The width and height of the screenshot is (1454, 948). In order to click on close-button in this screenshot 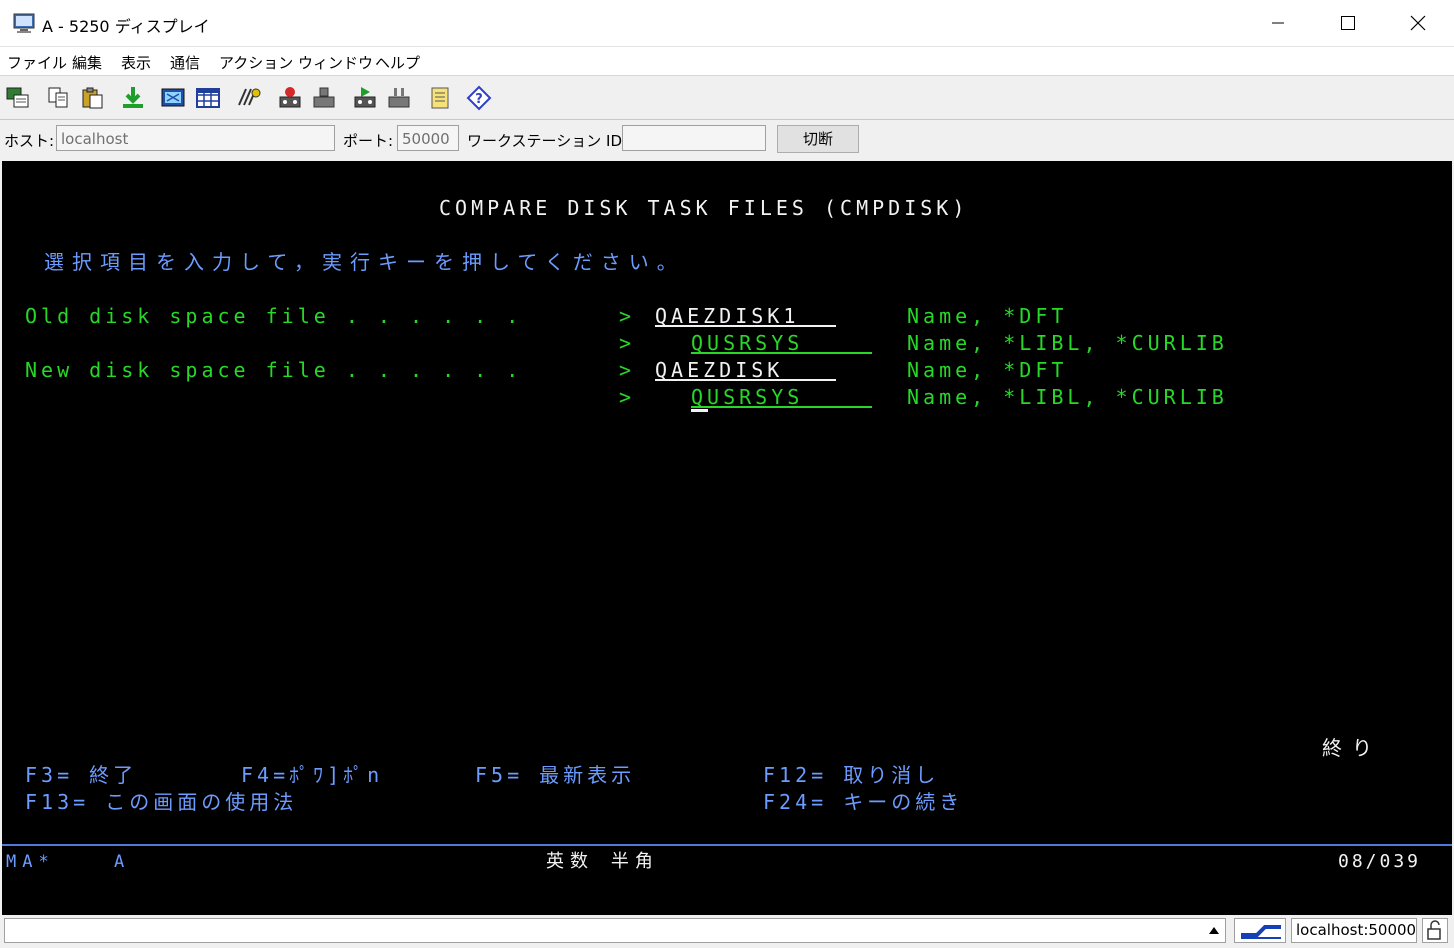, I will do `click(1418, 23)`.